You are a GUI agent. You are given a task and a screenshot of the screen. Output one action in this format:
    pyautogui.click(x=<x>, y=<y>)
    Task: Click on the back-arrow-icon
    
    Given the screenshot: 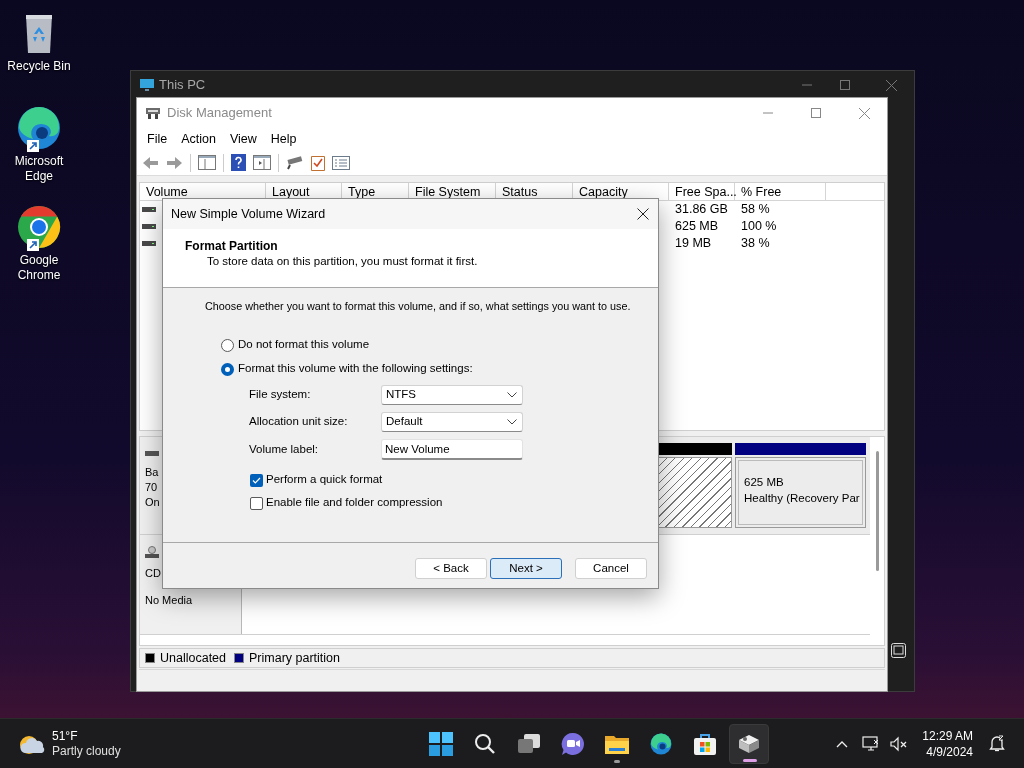 What is the action you would take?
    pyautogui.click(x=150, y=162)
    